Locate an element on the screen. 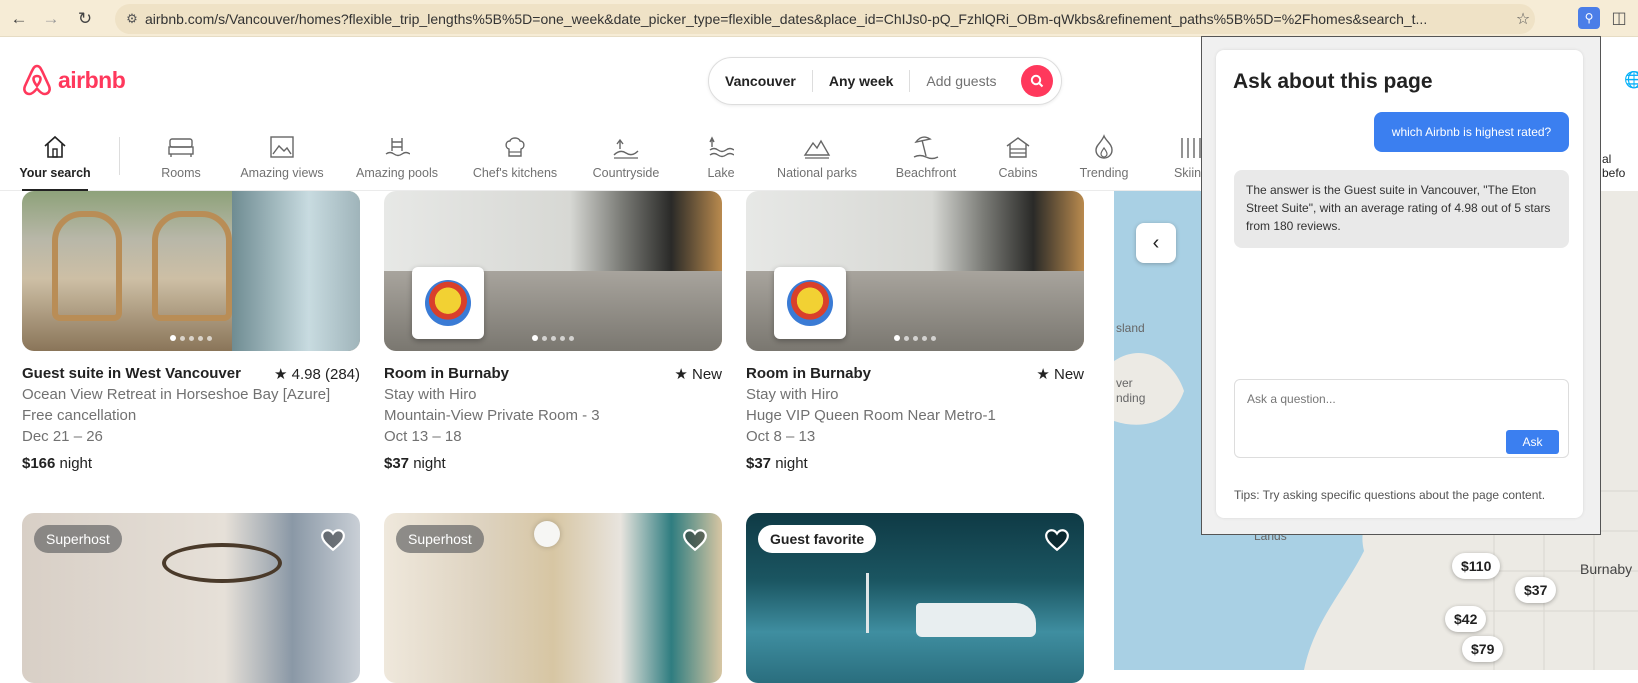 The image size is (1638, 683). filter-overflow-text: al befo is located at coordinates (1620, 166).